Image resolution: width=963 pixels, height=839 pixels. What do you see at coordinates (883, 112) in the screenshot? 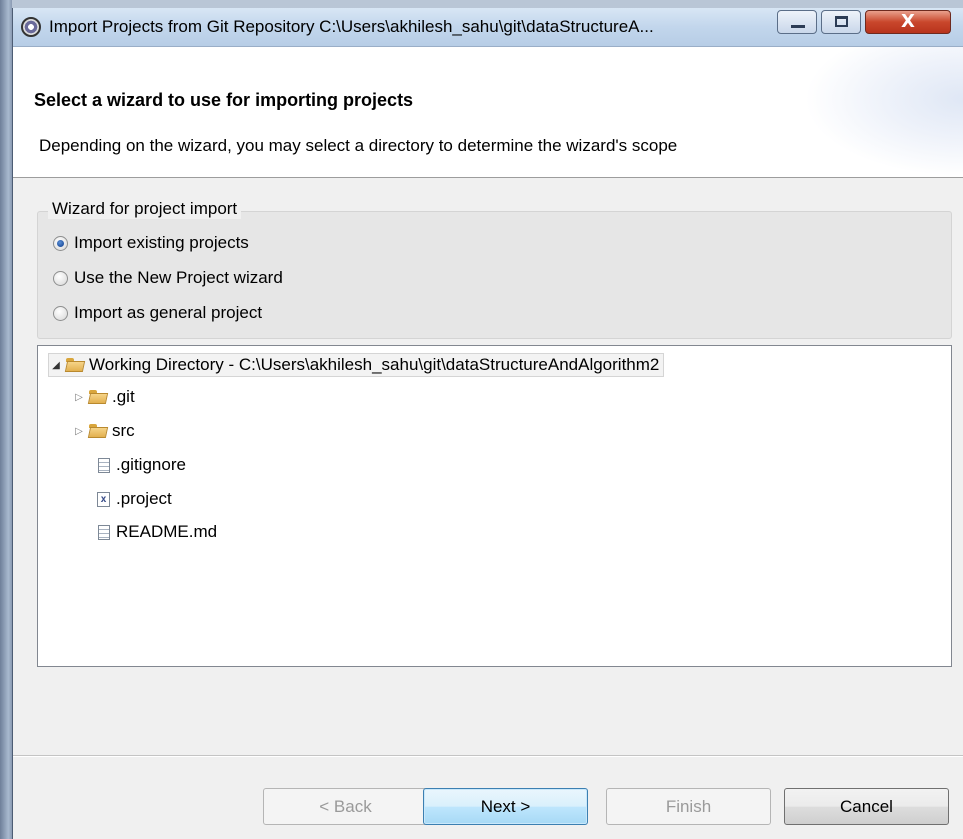
I see `header-banner-graphic` at bounding box center [883, 112].